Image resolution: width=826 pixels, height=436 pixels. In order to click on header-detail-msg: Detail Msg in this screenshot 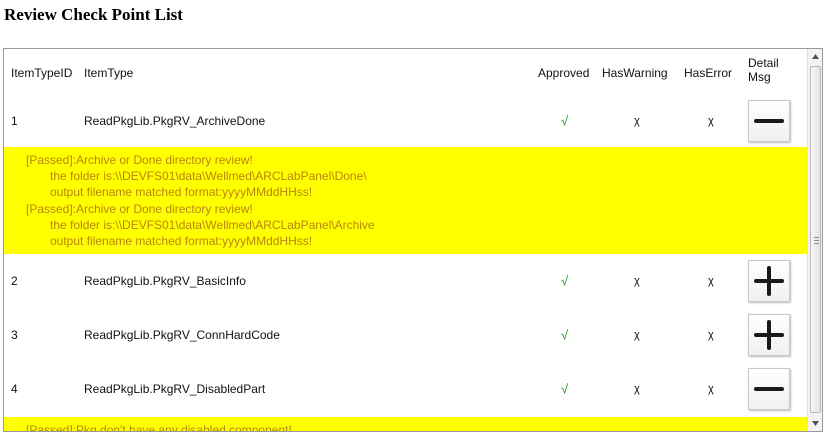, I will do `click(763, 70)`.